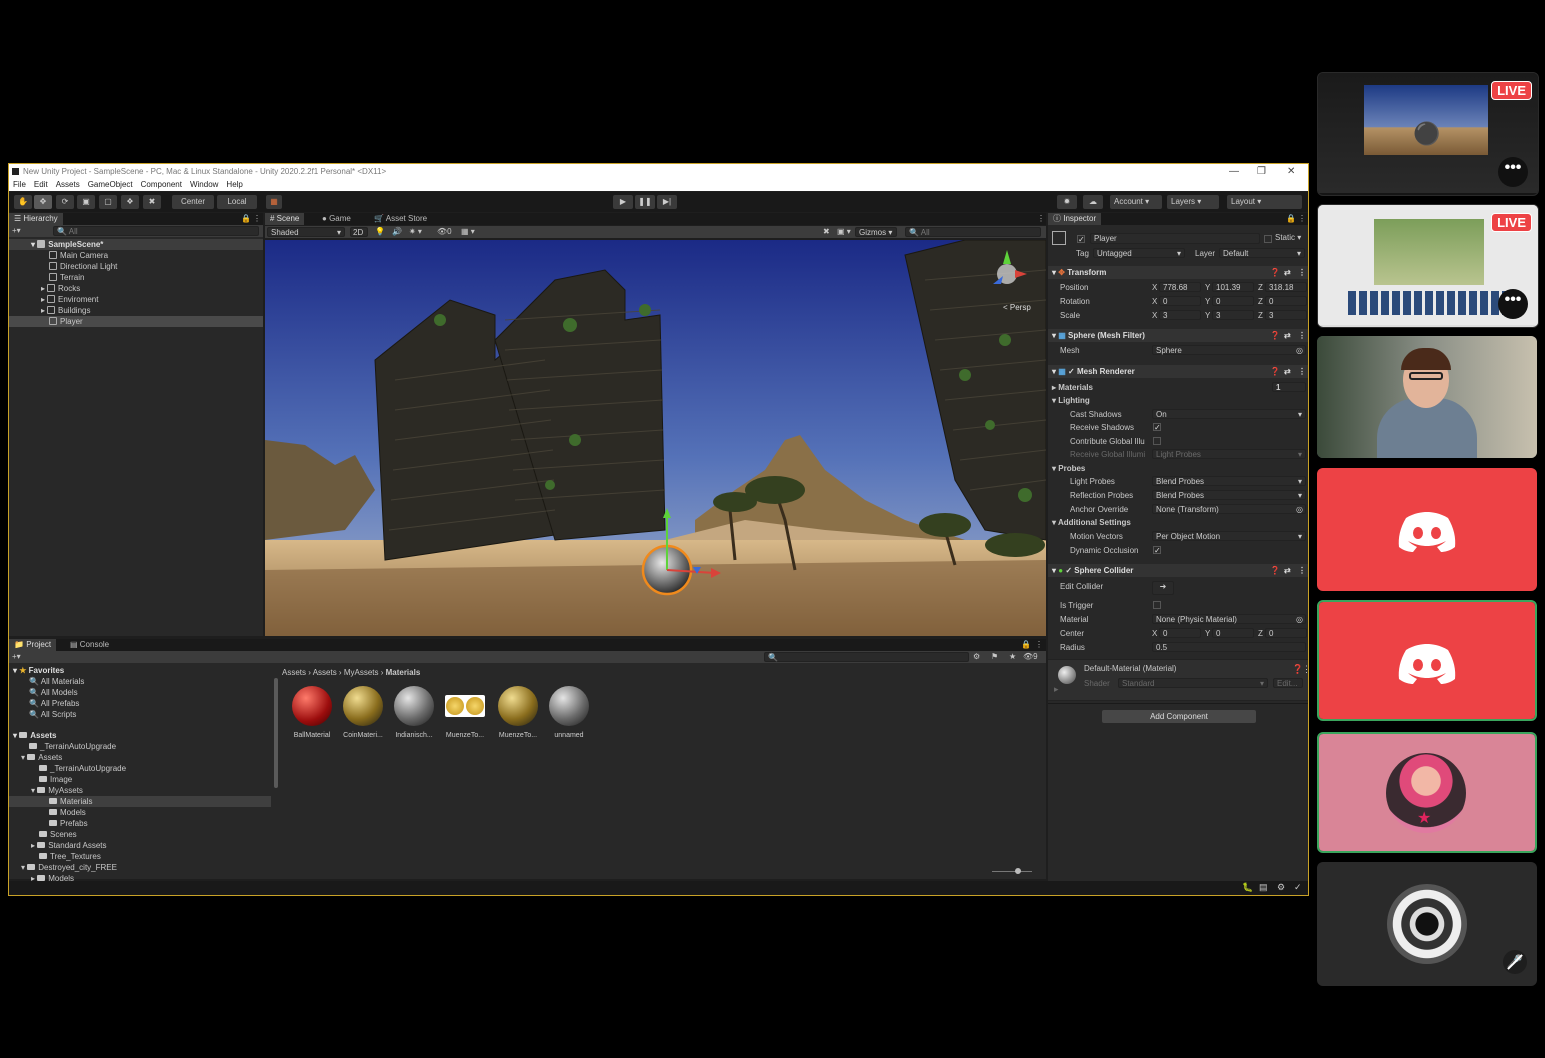 This screenshot has width=1545, height=1058. What do you see at coordinates (110, 184) in the screenshot?
I see `menu-gameobject: GameObject` at bounding box center [110, 184].